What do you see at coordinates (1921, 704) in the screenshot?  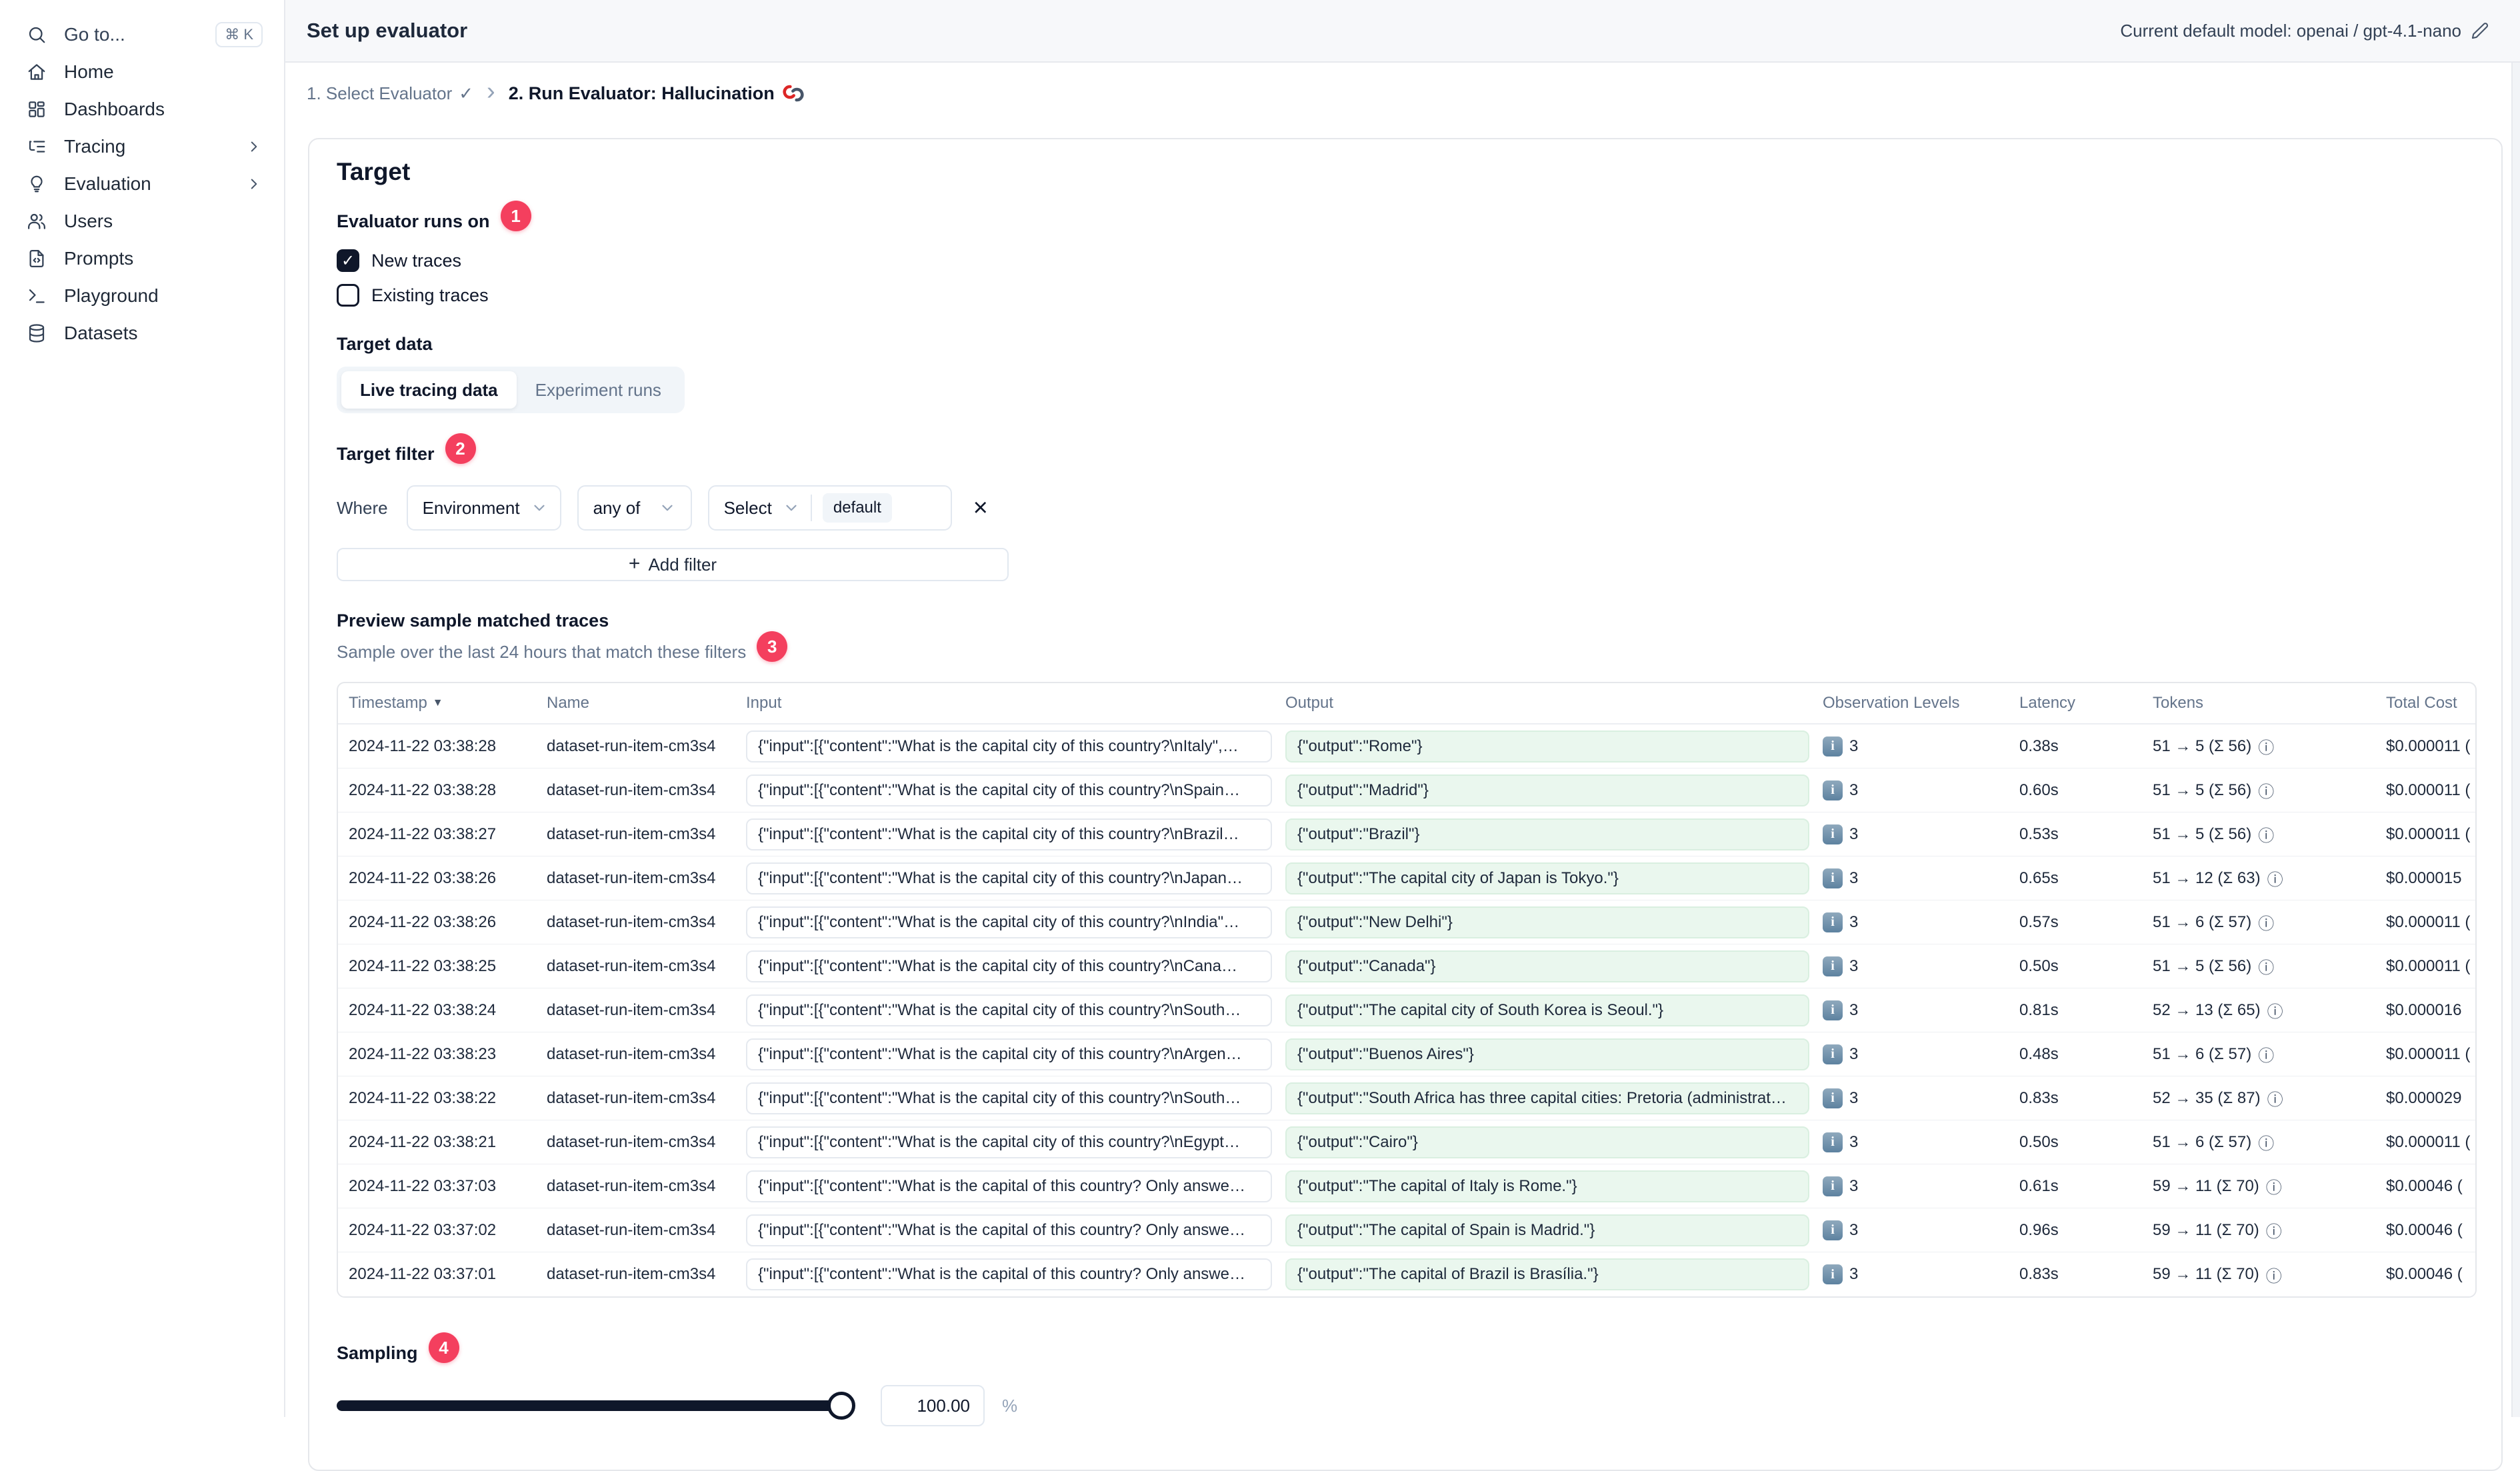 I see `col-observation-levels: Observation Levels` at bounding box center [1921, 704].